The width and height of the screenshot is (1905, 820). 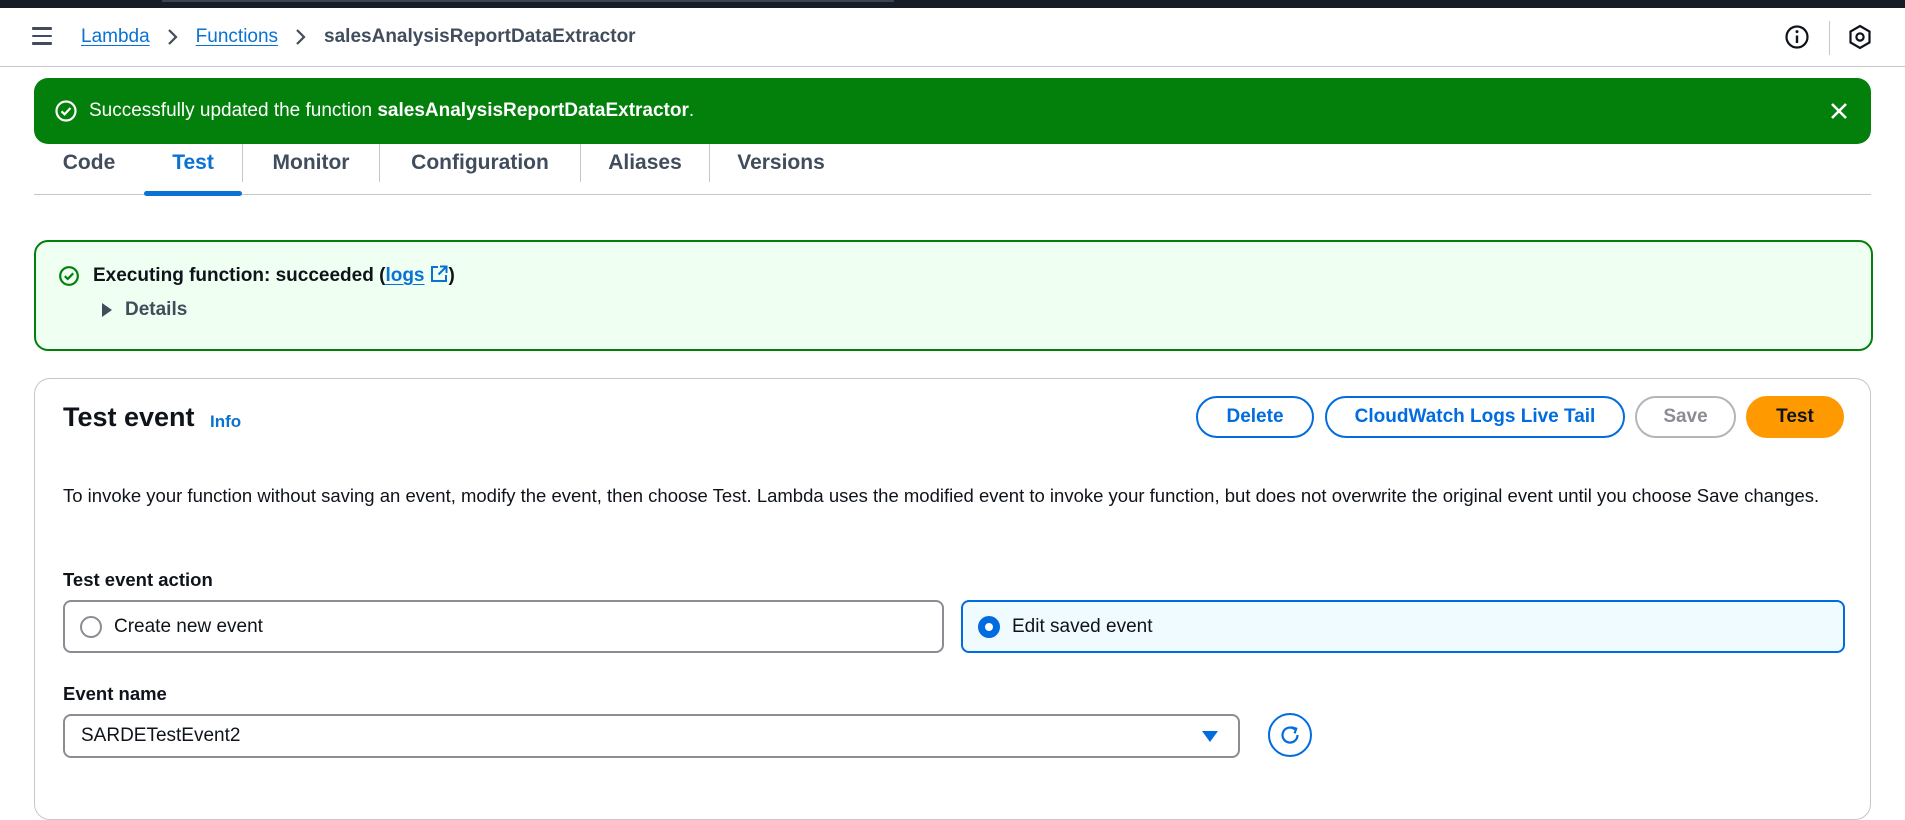 I want to click on event-name-select: SARDETestEvent2, so click(x=651, y=736).